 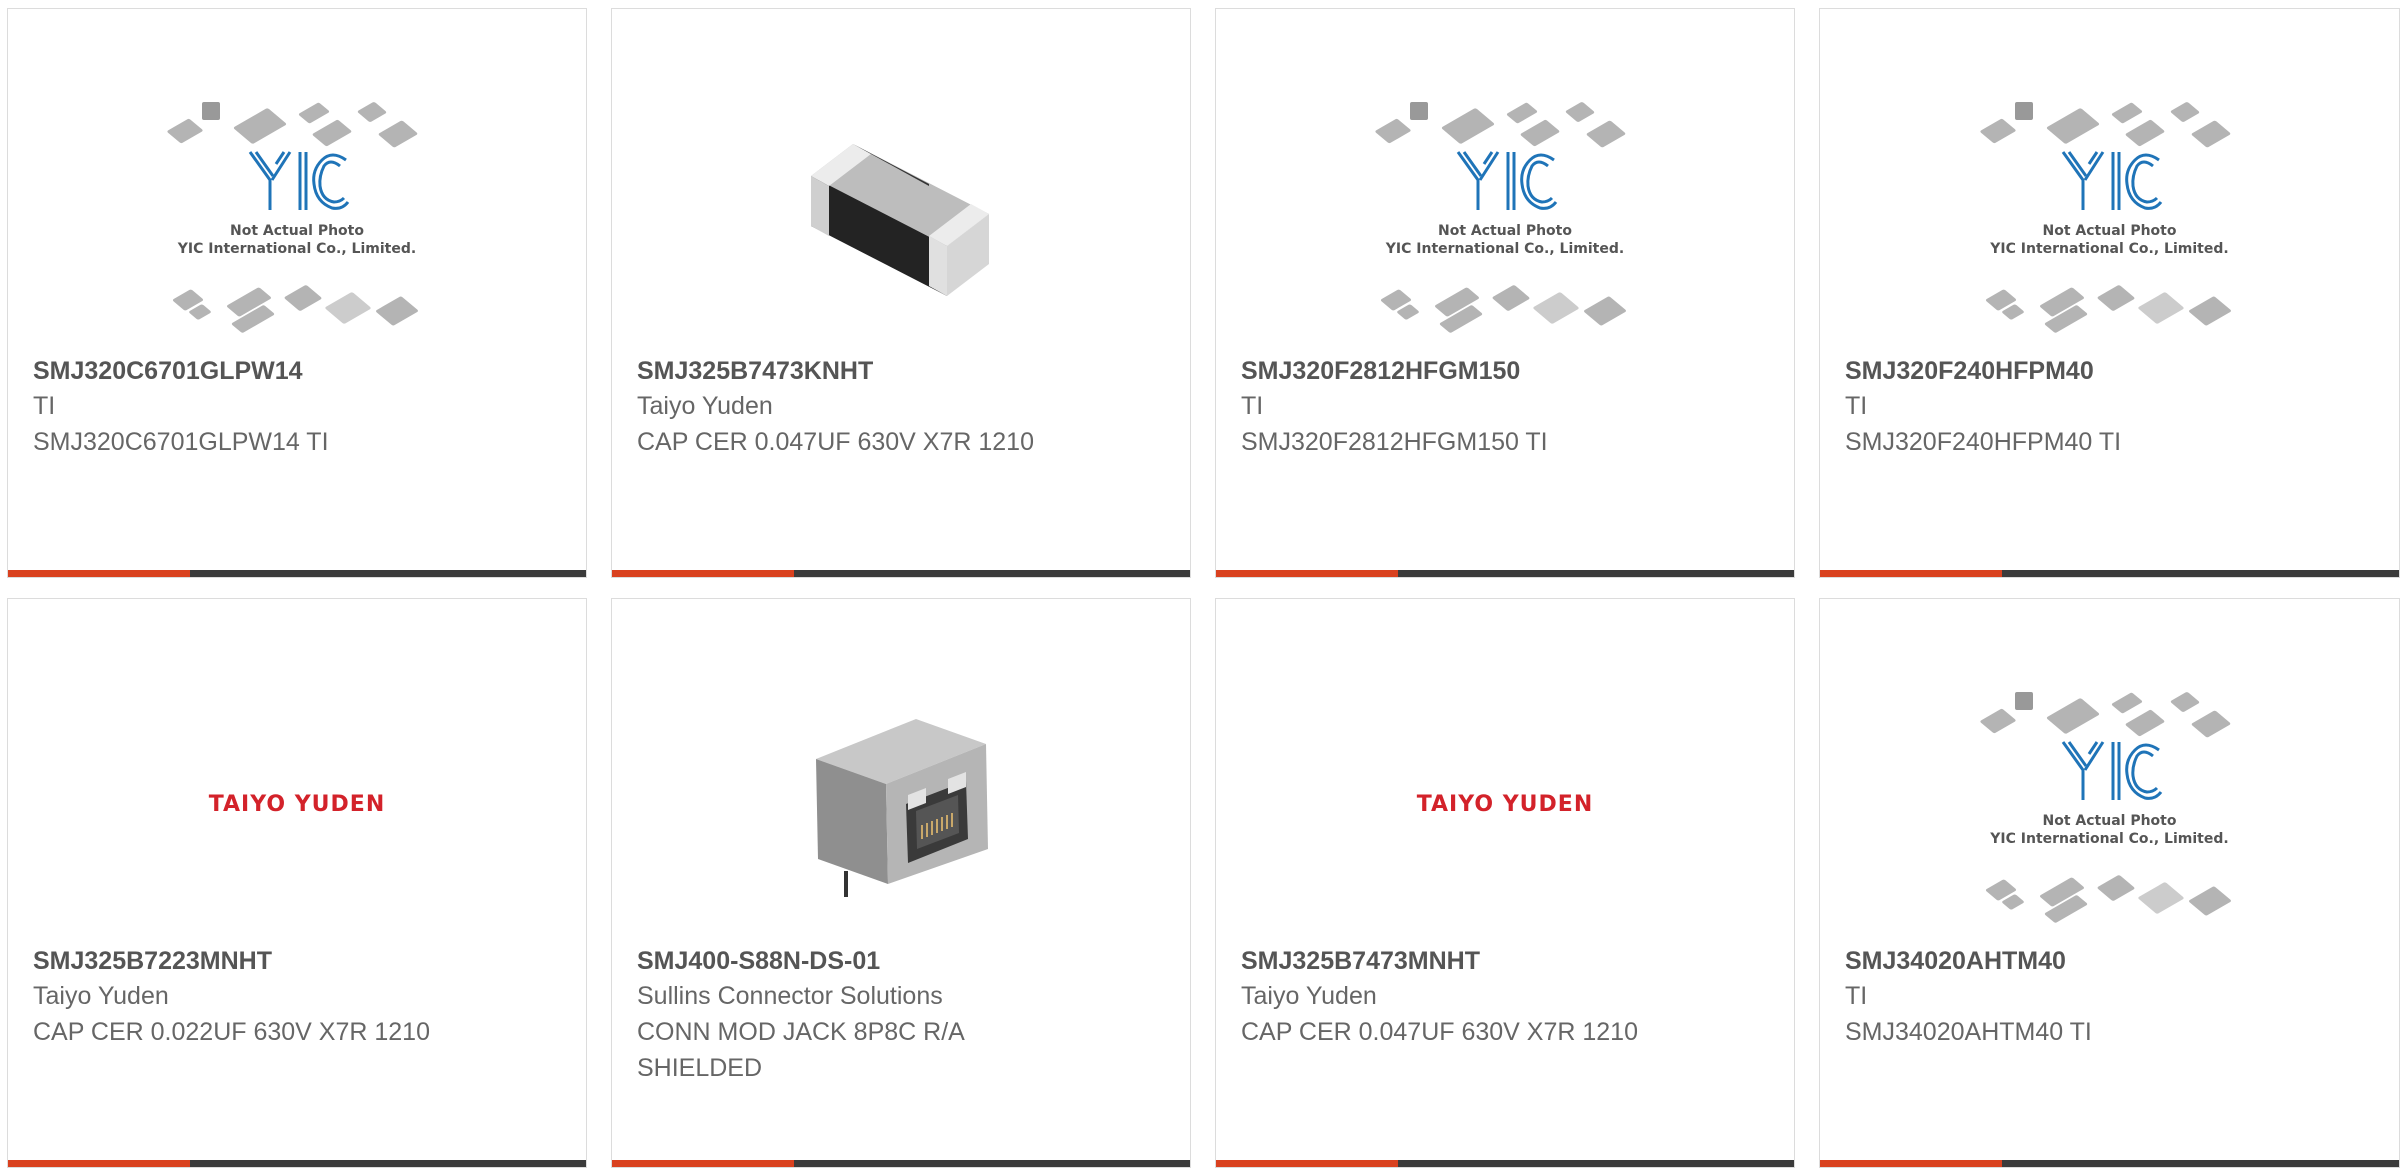 What do you see at coordinates (2112, 997) in the screenshot?
I see `product-info: SMJ34020AHTM40 TI SMJ34020AHTM40 TI` at bounding box center [2112, 997].